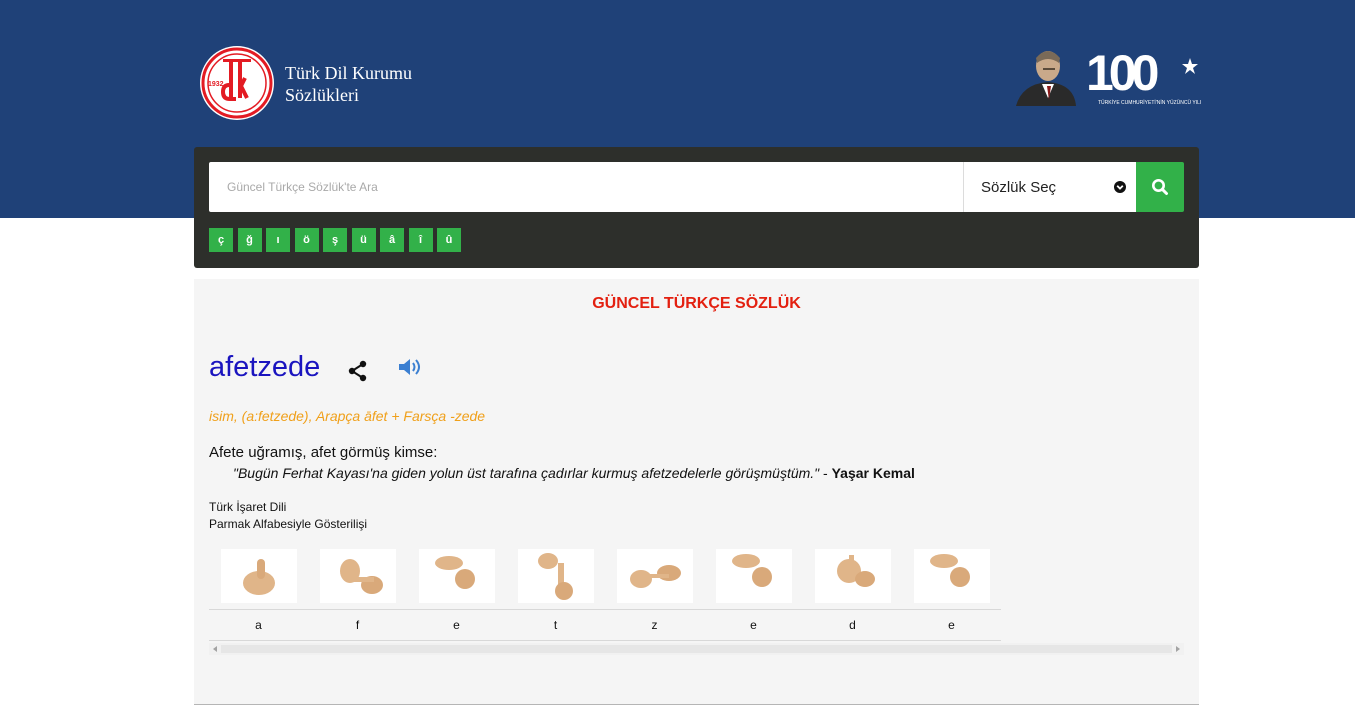 The width and height of the screenshot is (1355, 706). What do you see at coordinates (258, 625) in the screenshot?
I see `sign-letter: a` at bounding box center [258, 625].